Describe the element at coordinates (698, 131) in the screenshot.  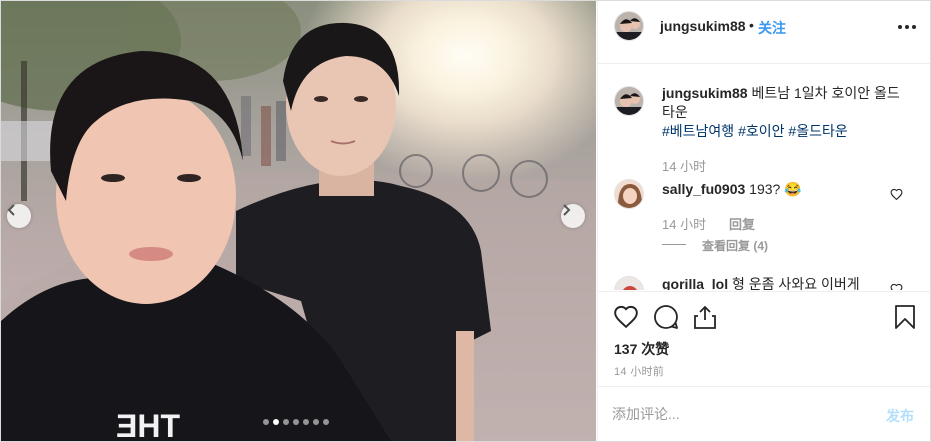
I see `hashtag-link: #베트남여행` at that location.